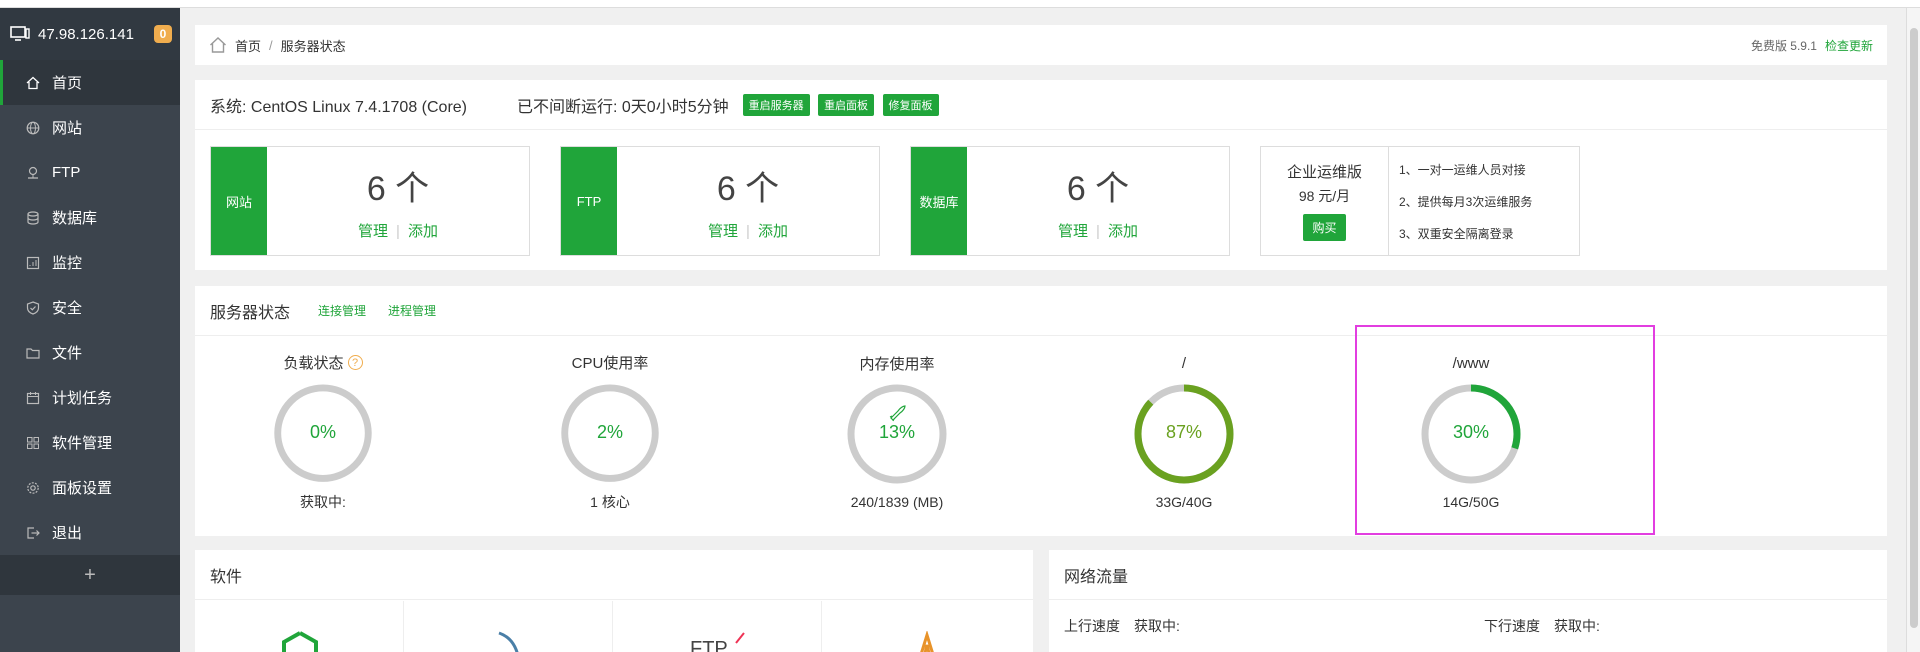  I want to click on load-gauge: 负载状态? 0% 获取中:, so click(323, 432).